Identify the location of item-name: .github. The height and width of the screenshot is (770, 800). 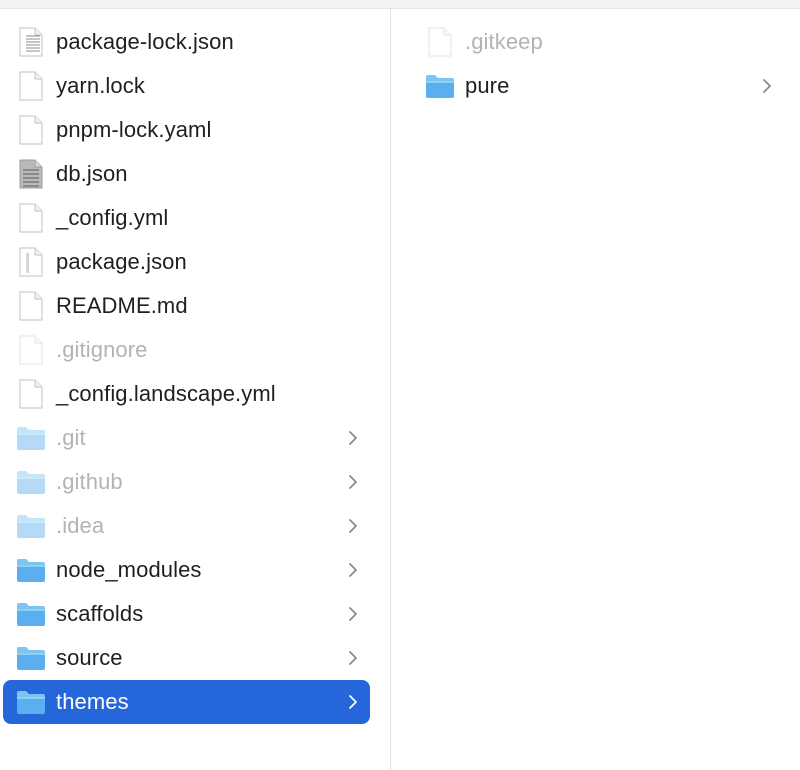
(89, 481).